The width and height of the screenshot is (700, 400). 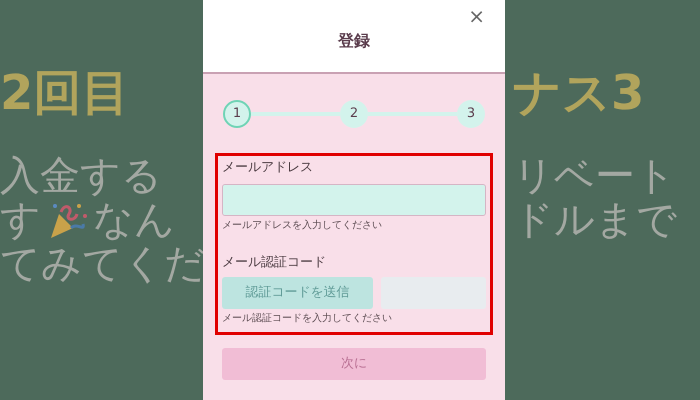 What do you see at coordinates (268, 168) in the screenshot?
I see `field-label: メールアドレス` at bounding box center [268, 168].